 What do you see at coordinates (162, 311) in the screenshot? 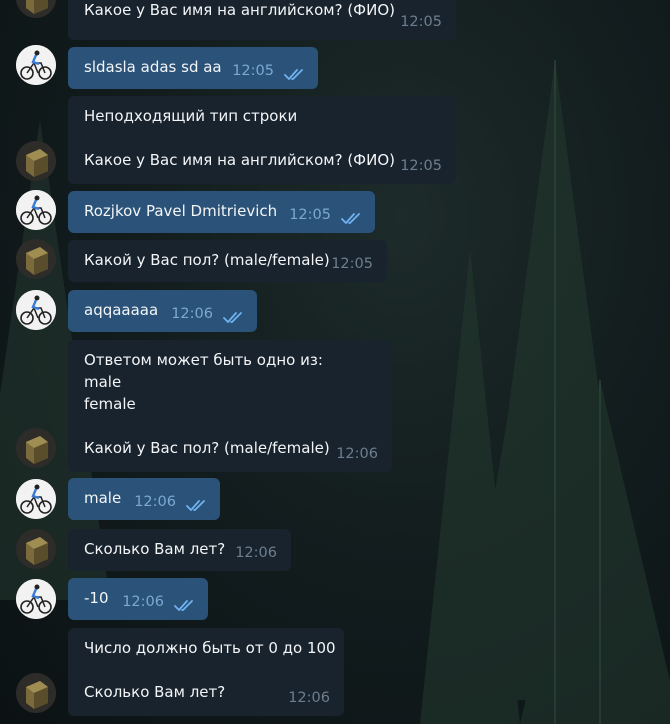
I see `user-message: aqqaaaaa 12:06` at bounding box center [162, 311].